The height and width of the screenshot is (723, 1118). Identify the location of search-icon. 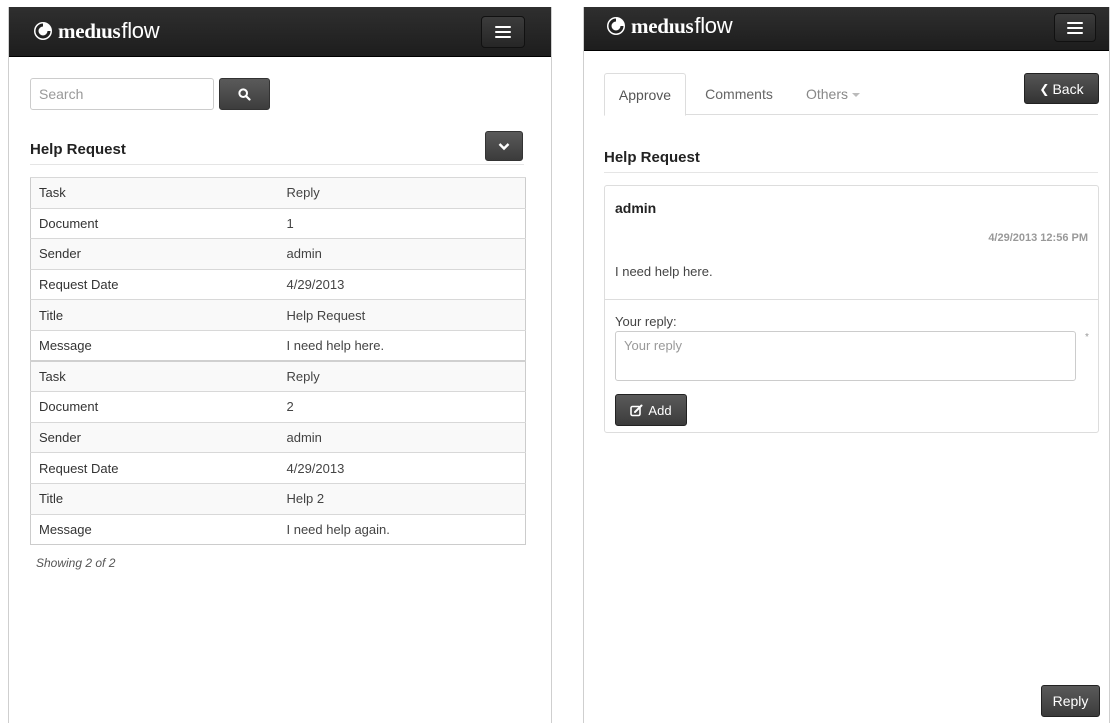
(244, 94).